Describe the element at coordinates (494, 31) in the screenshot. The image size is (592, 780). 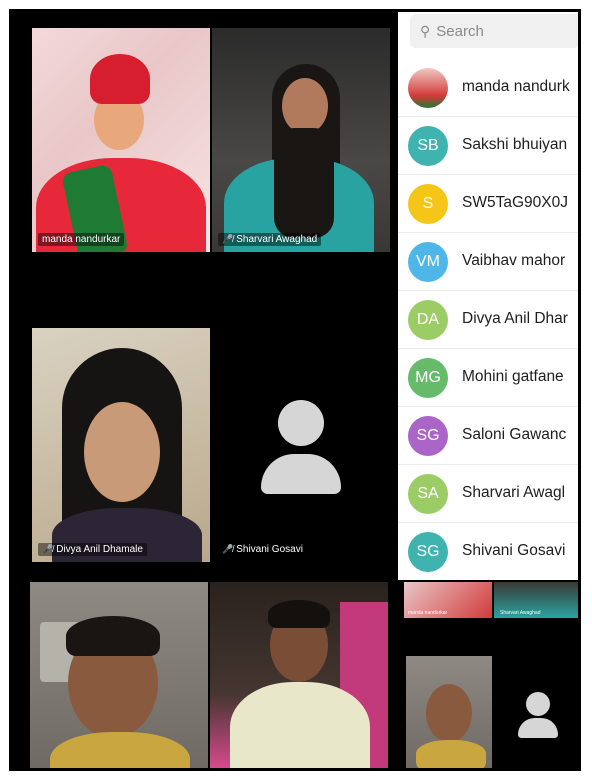
I see `search-input: ⚲ Search` at that location.